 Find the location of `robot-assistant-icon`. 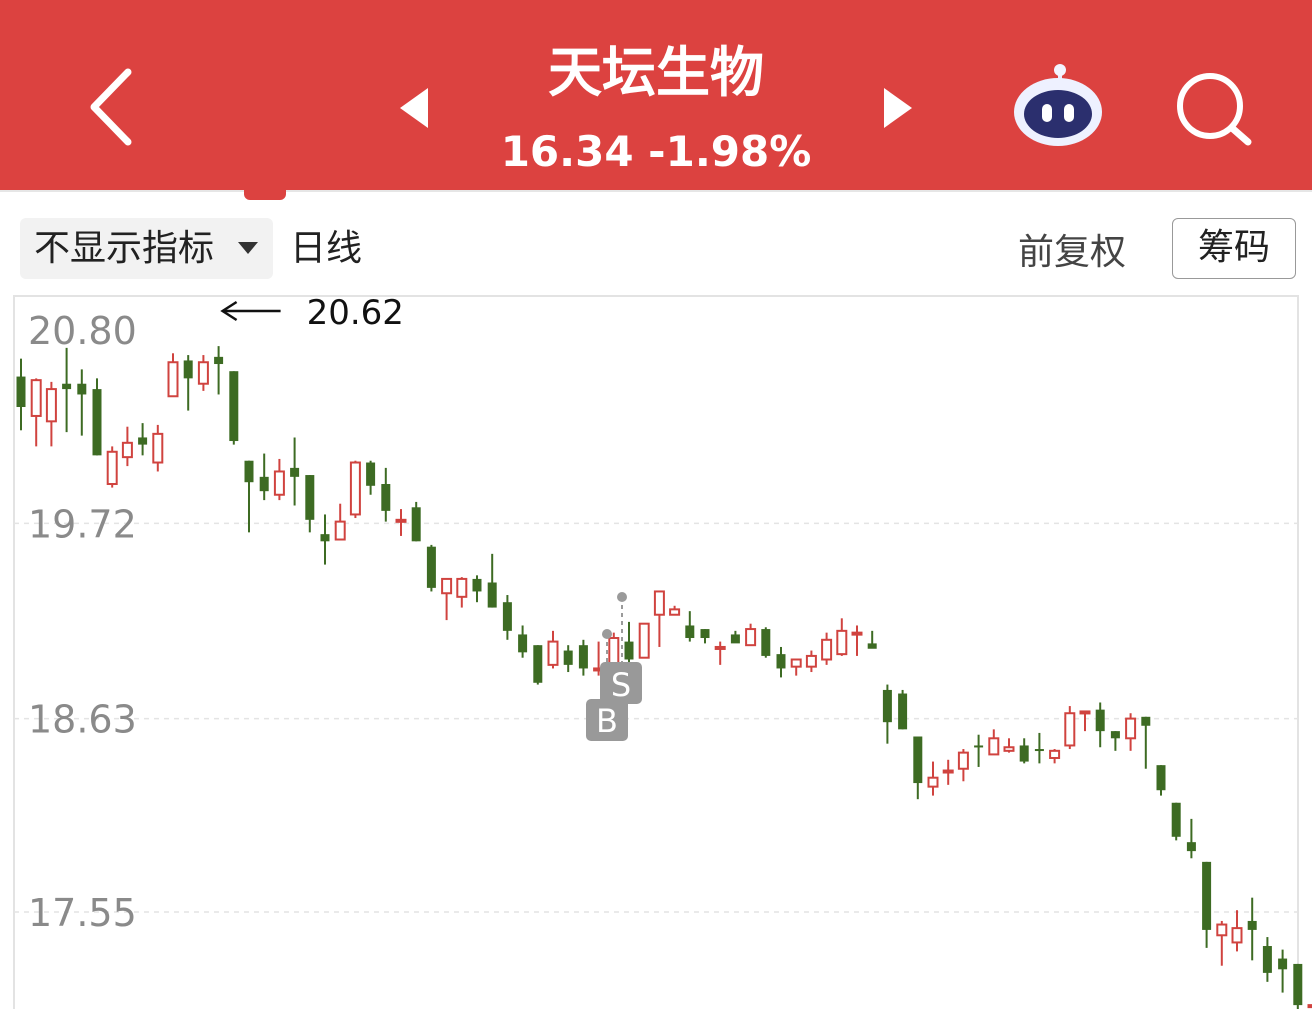

robot-assistant-icon is located at coordinates (1058, 105).